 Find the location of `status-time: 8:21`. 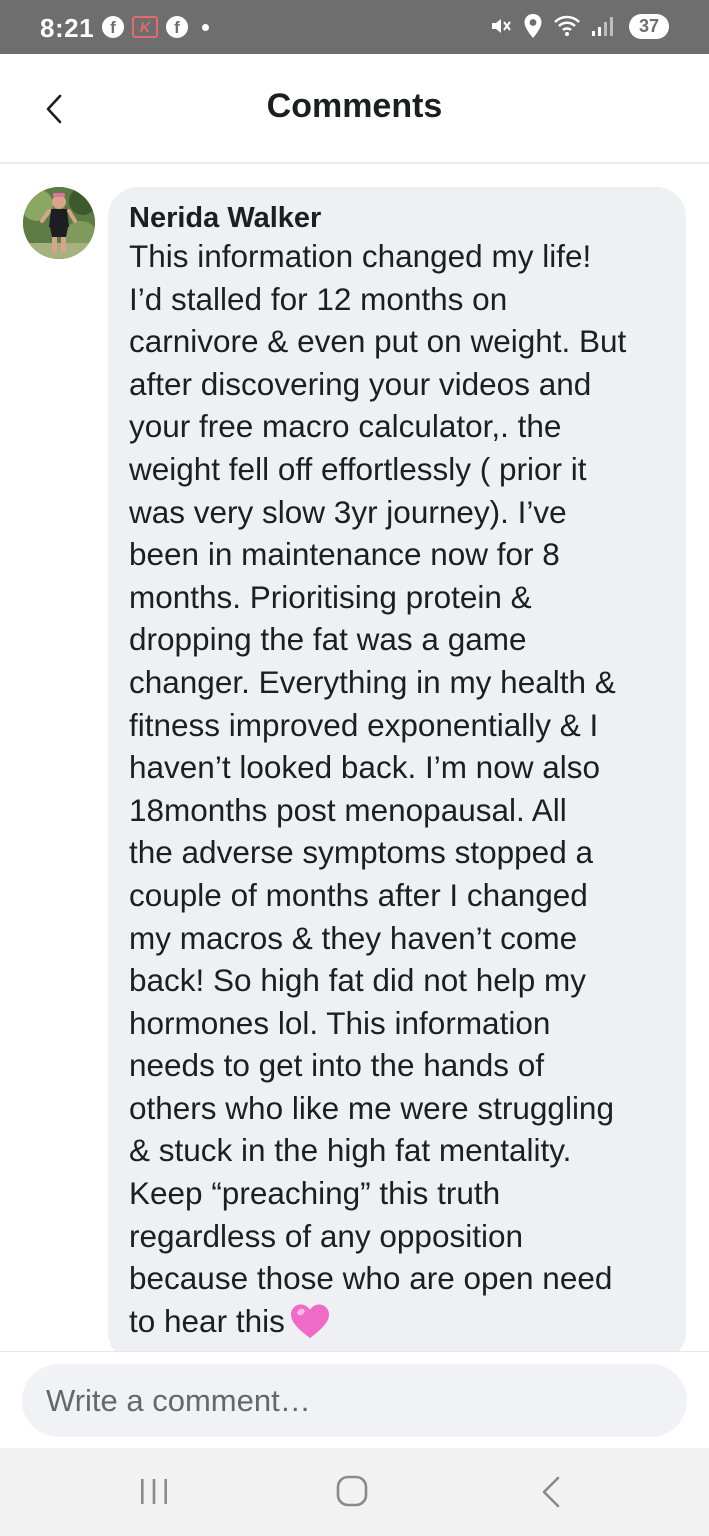

status-time: 8:21 is located at coordinates (67, 28).